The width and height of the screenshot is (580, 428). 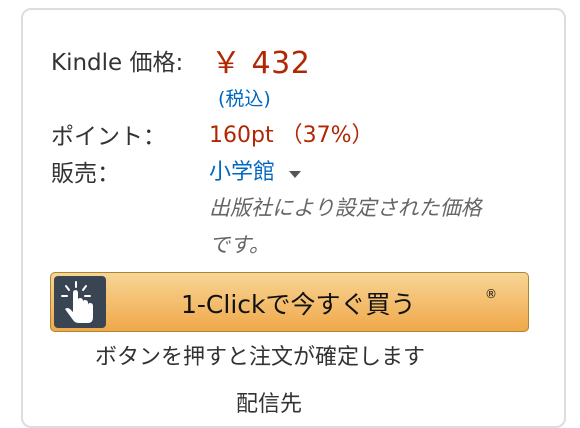 I want to click on one-click-button-label: 1-Clickで今すぐ買う, so click(x=298, y=304).